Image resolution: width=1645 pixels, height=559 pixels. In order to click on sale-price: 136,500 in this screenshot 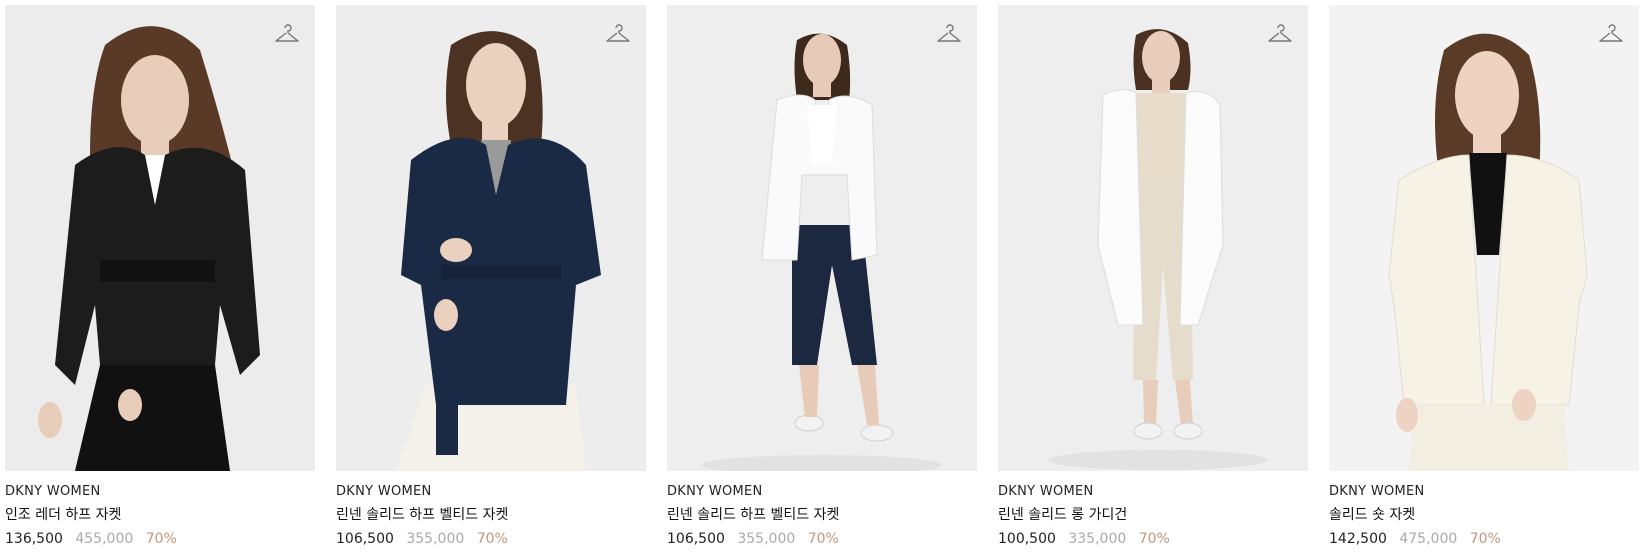, I will do `click(34, 539)`.